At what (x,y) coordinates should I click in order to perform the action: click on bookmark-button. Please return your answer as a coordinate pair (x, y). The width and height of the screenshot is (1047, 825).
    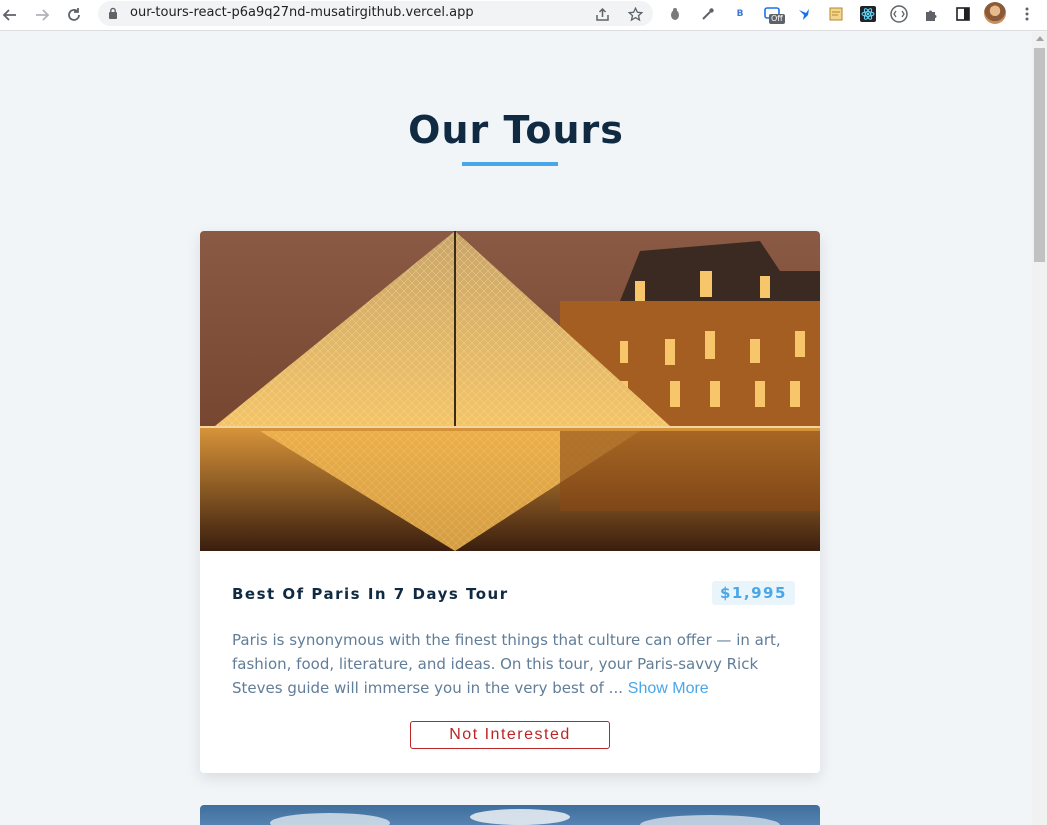
    Looking at the image, I should click on (635, 14).